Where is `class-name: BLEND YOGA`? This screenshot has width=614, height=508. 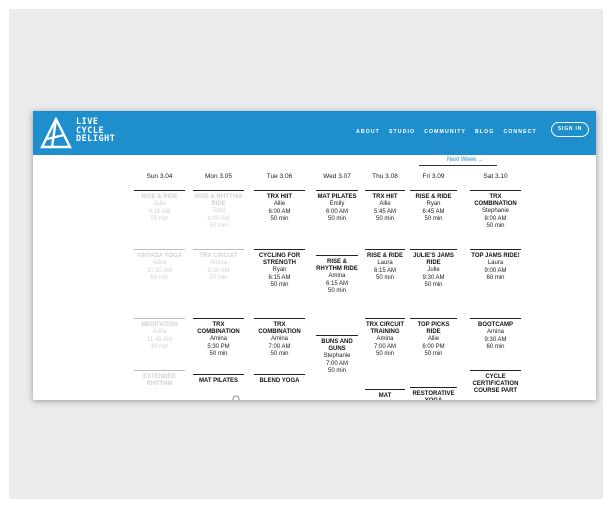
class-name: BLEND YOGA is located at coordinates (279, 381).